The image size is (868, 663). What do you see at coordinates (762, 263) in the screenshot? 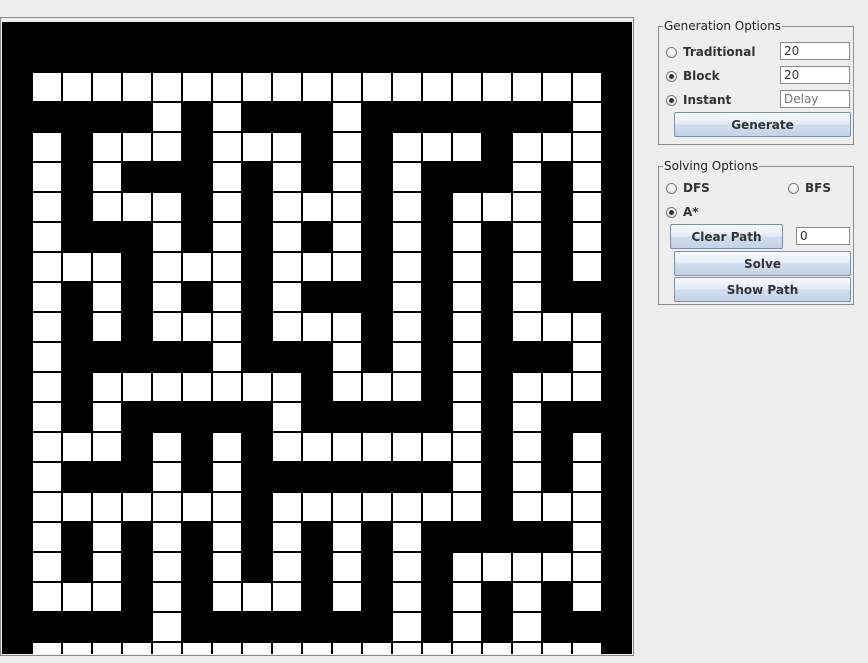
I see `solve-button: Solve` at bounding box center [762, 263].